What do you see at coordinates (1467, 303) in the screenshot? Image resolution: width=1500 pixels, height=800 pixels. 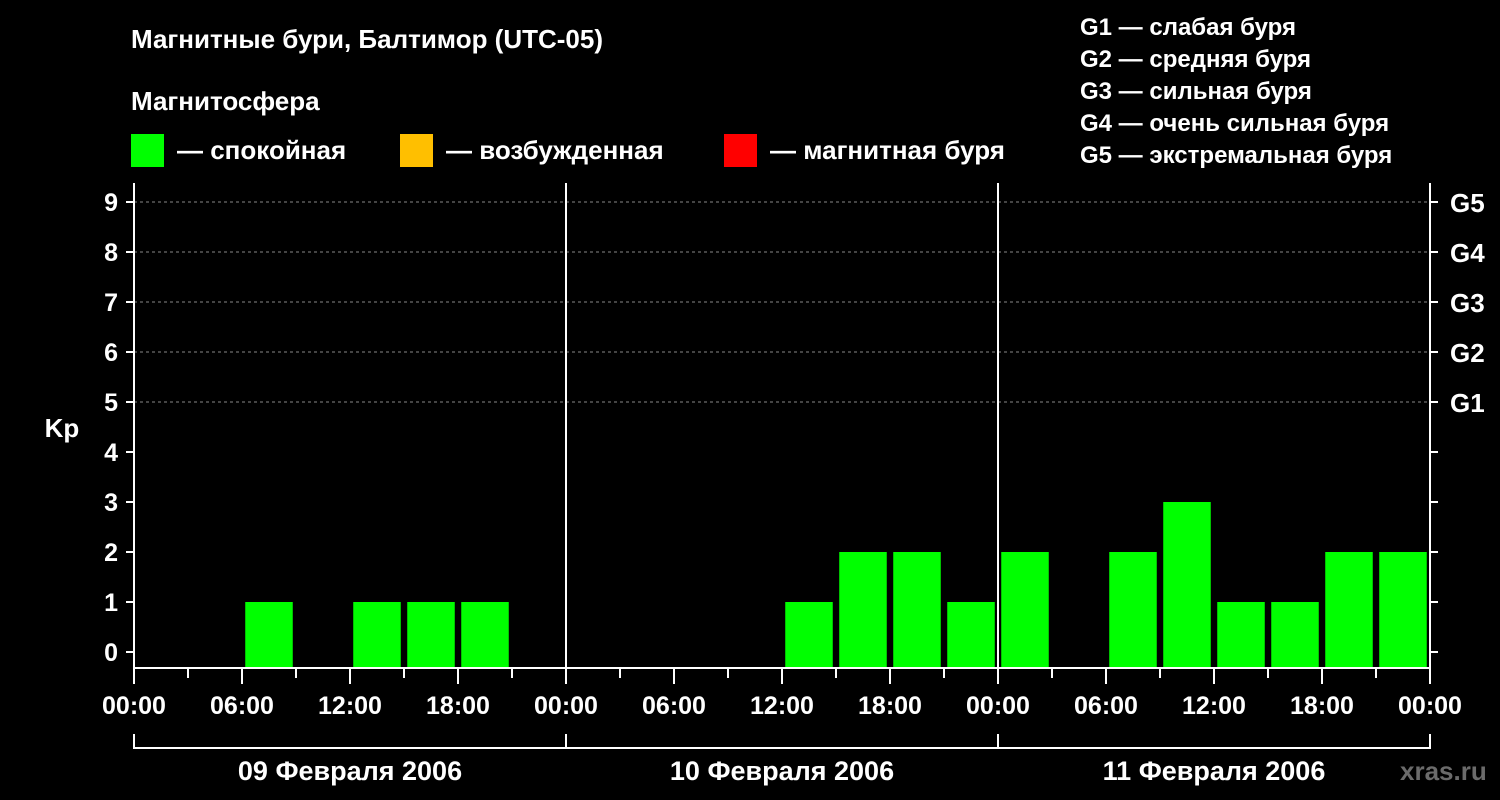 I see `g-level-label: G3` at bounding box center [1467, 303].